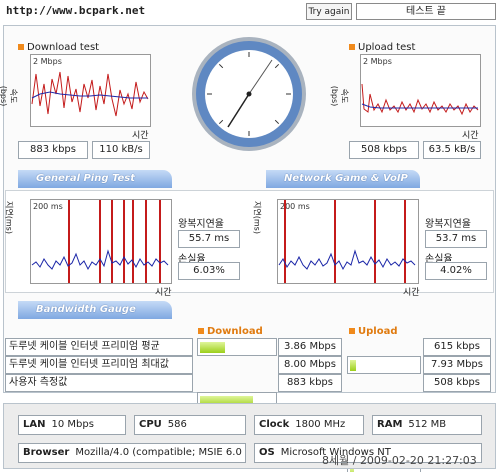 This screenshot has height=472, width=500. I want to click on ram-value: 512 MB, so click(427, 424).